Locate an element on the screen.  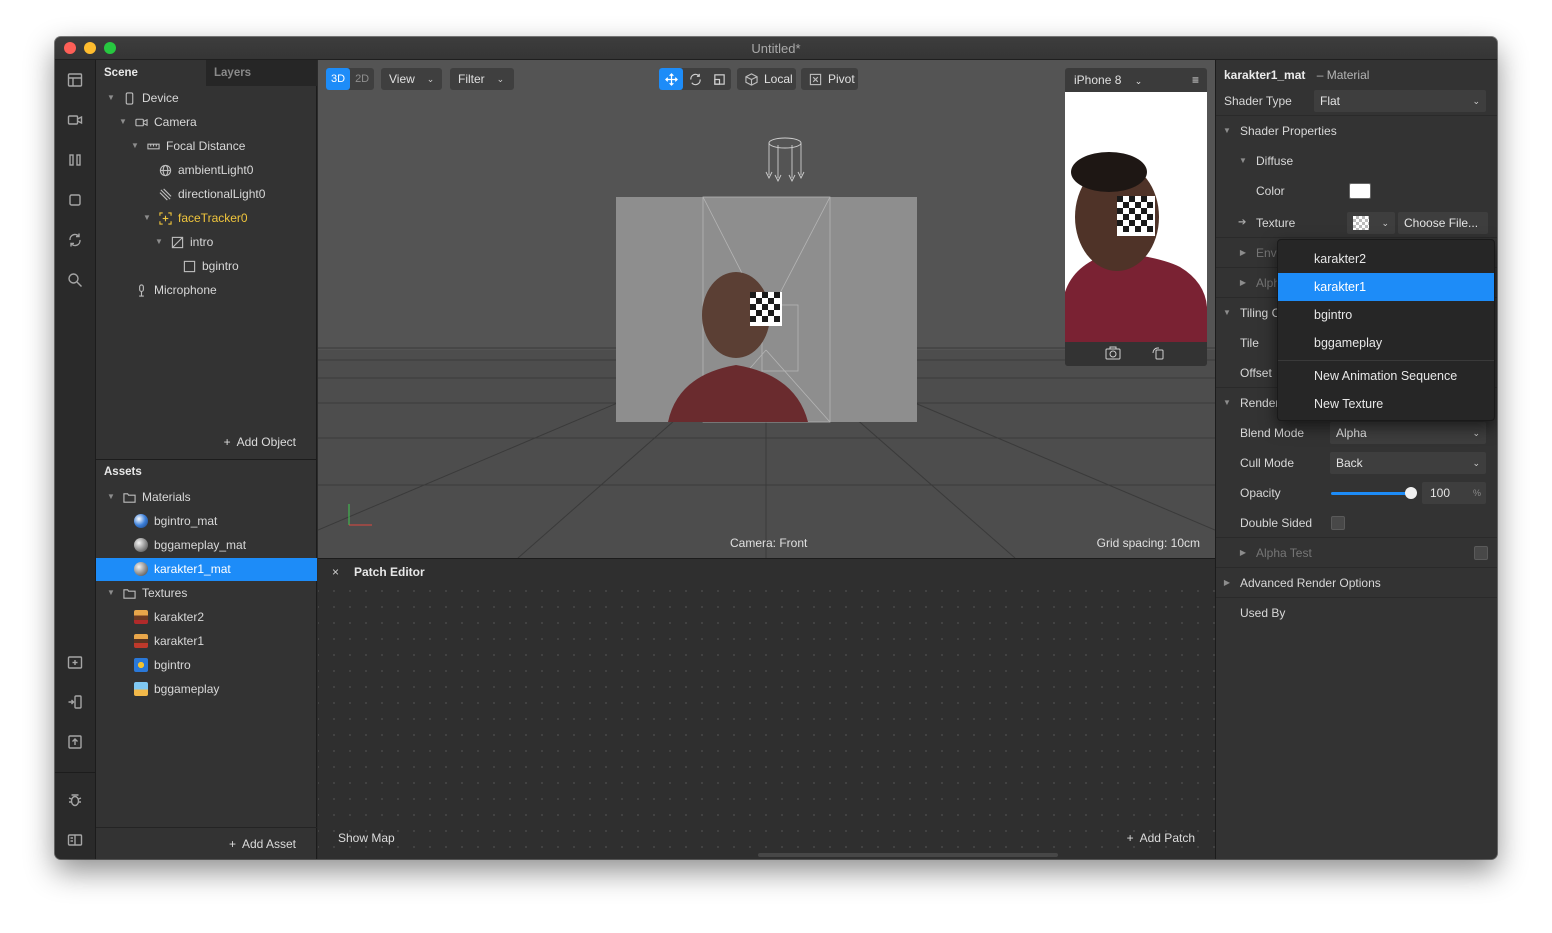
patch-editor-header: × Patch Editor is located at coordinates (766, 572).